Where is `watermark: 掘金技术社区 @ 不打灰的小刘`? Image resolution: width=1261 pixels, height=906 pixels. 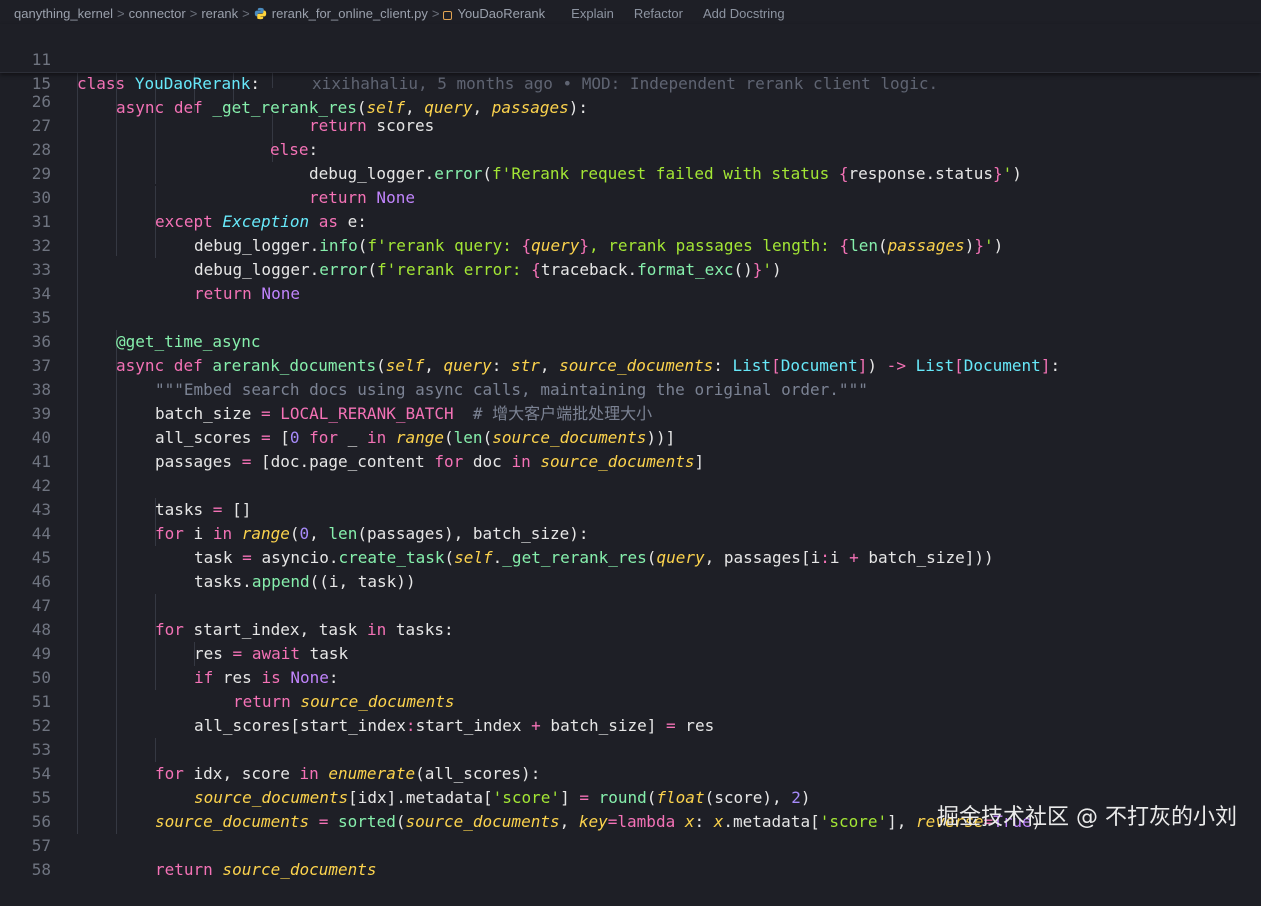 watermark: 掘金技术社区 @ 不打灰的小刘 is located at coordinates (1087, 817).